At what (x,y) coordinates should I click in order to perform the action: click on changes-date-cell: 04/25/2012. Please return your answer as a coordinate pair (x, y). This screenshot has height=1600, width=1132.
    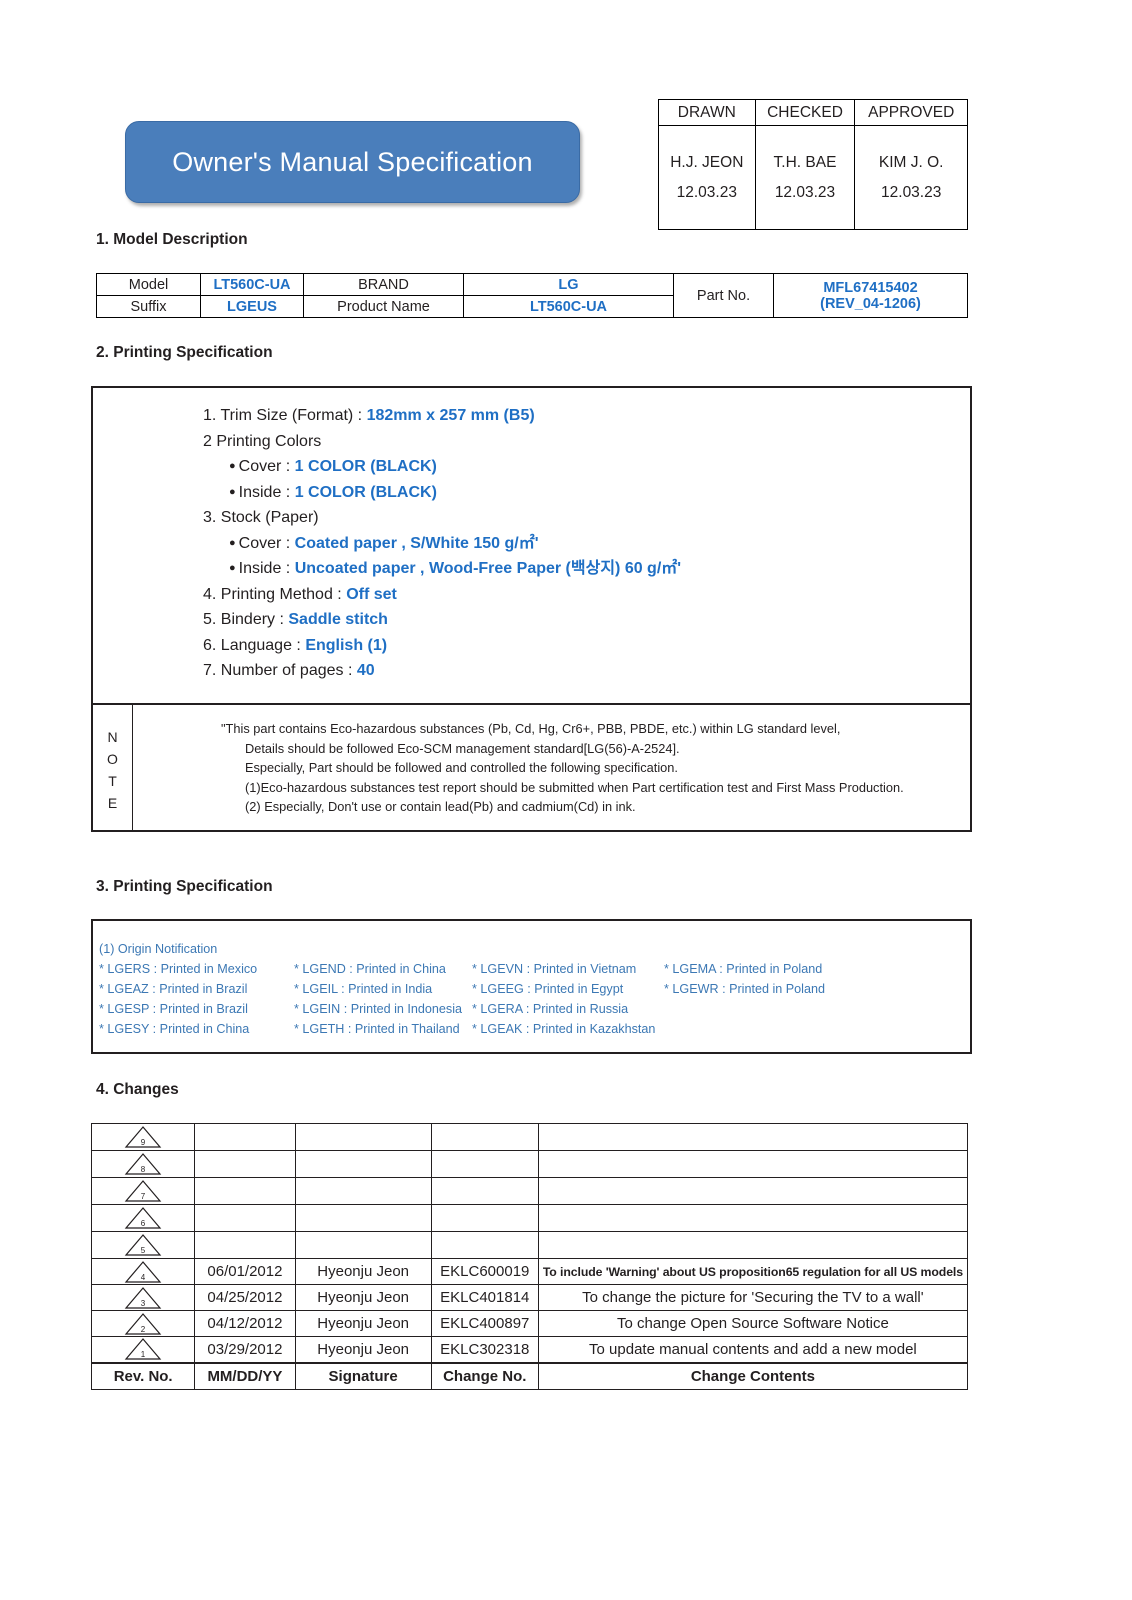
    Looking at the image, I should click on (245, 1297).